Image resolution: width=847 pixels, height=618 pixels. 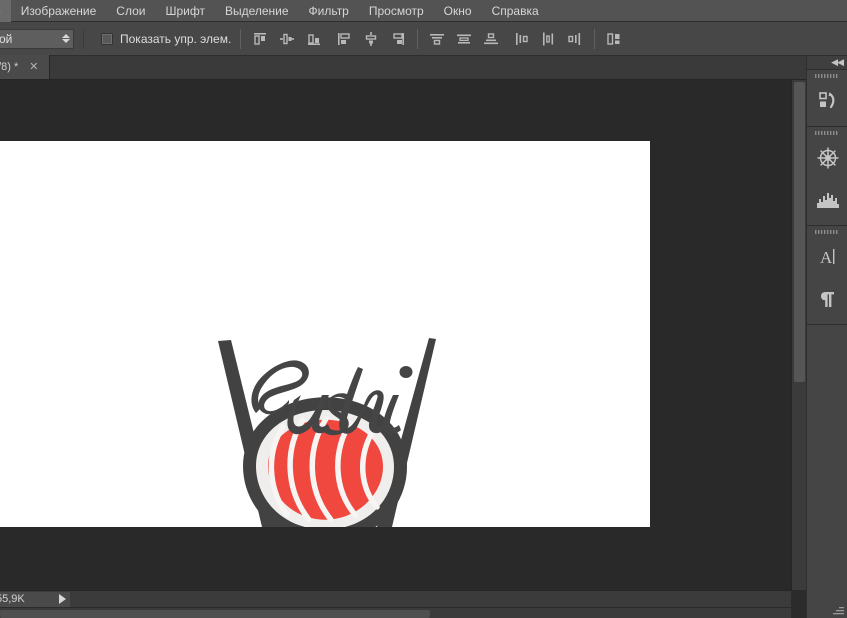 I want to click on align-vertical-centers-icon, so click(x=371, y=38).